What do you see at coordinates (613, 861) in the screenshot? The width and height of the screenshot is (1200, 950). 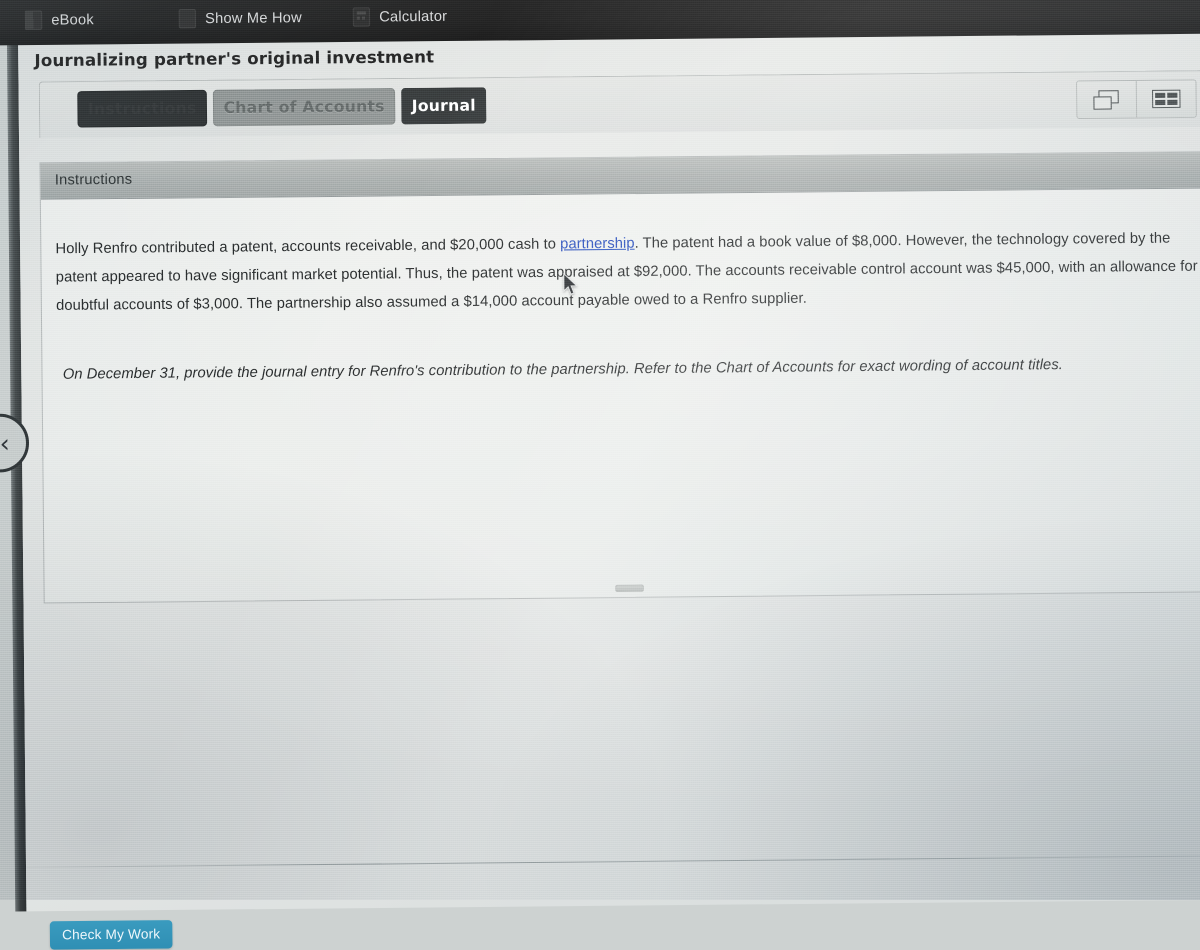 I see `footer-divider` at bounding box center [613, 861].